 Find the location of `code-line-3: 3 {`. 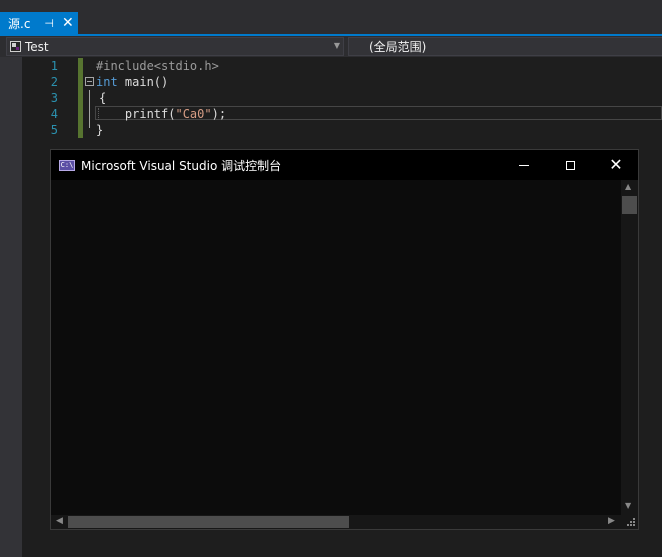

code-line-3: 3 { is located at coordinates (331, 98).